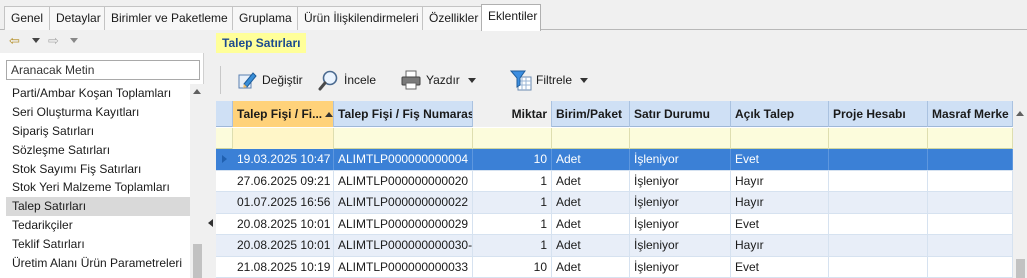 The height and width of the screenshot is (278, 1027). I want to click on cell-number: ALIMTLP000000000020, so click(403, 181).